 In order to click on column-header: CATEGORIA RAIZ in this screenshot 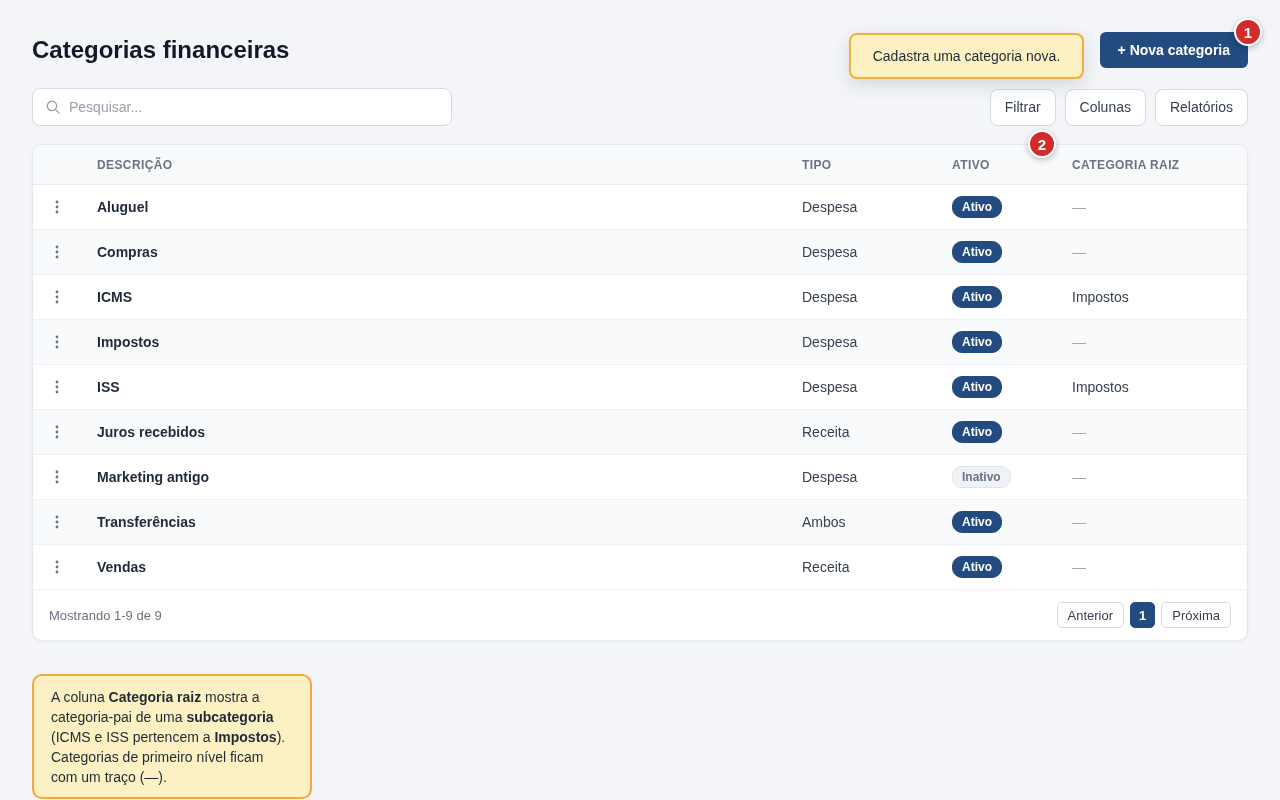, I will do `click(1126, 164)`.